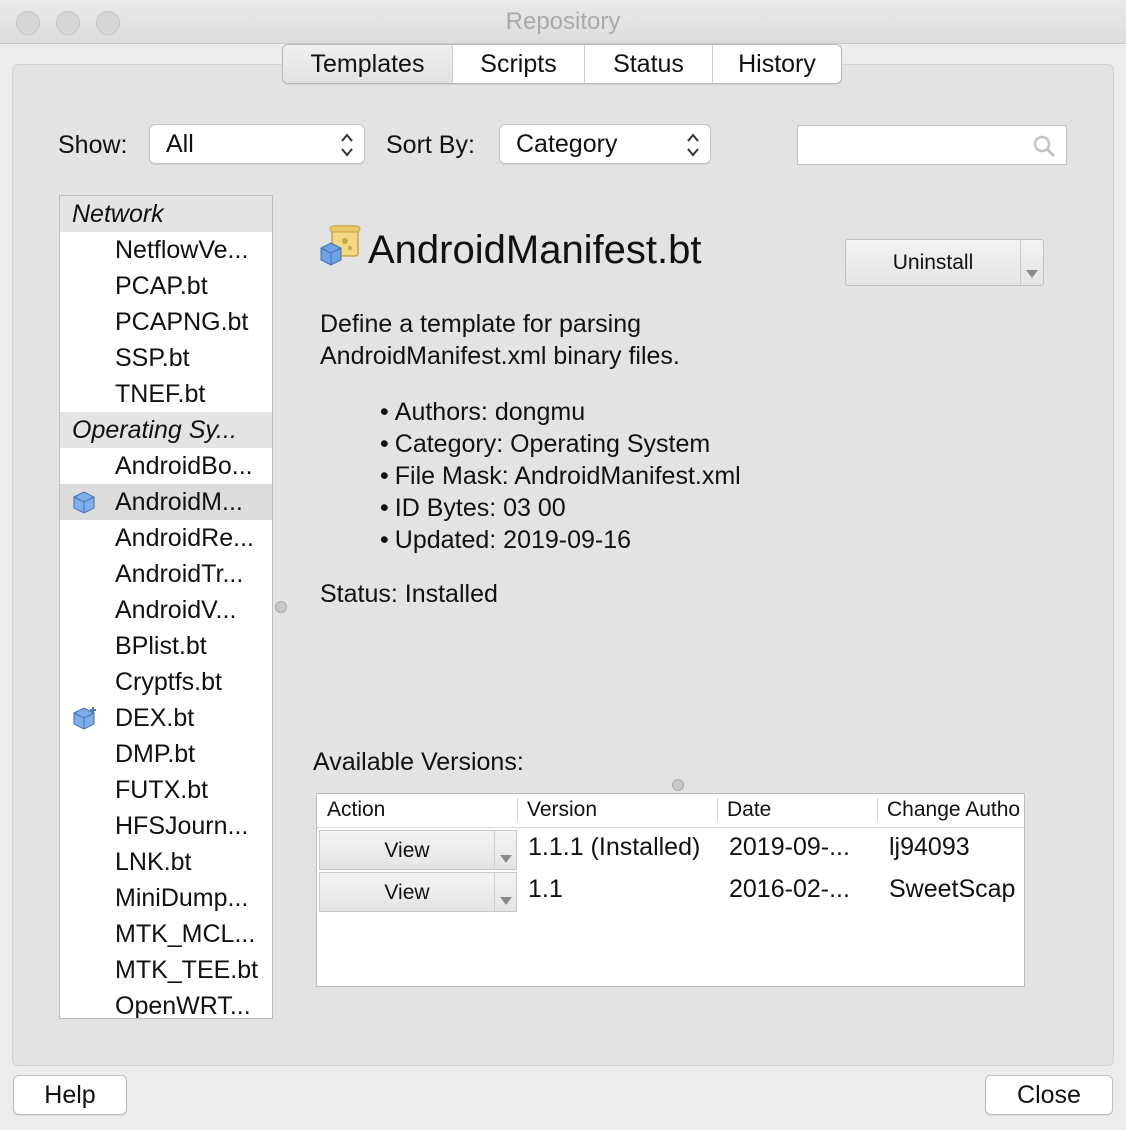 Image resolution: width=1126 pixels, height=1130 pixels. I want to click on author-cell: lj94093, so click(929, 847).